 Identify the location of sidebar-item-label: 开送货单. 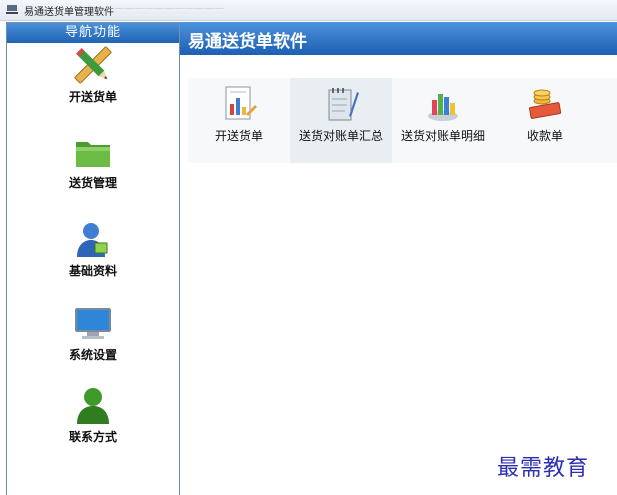
(92, 97).